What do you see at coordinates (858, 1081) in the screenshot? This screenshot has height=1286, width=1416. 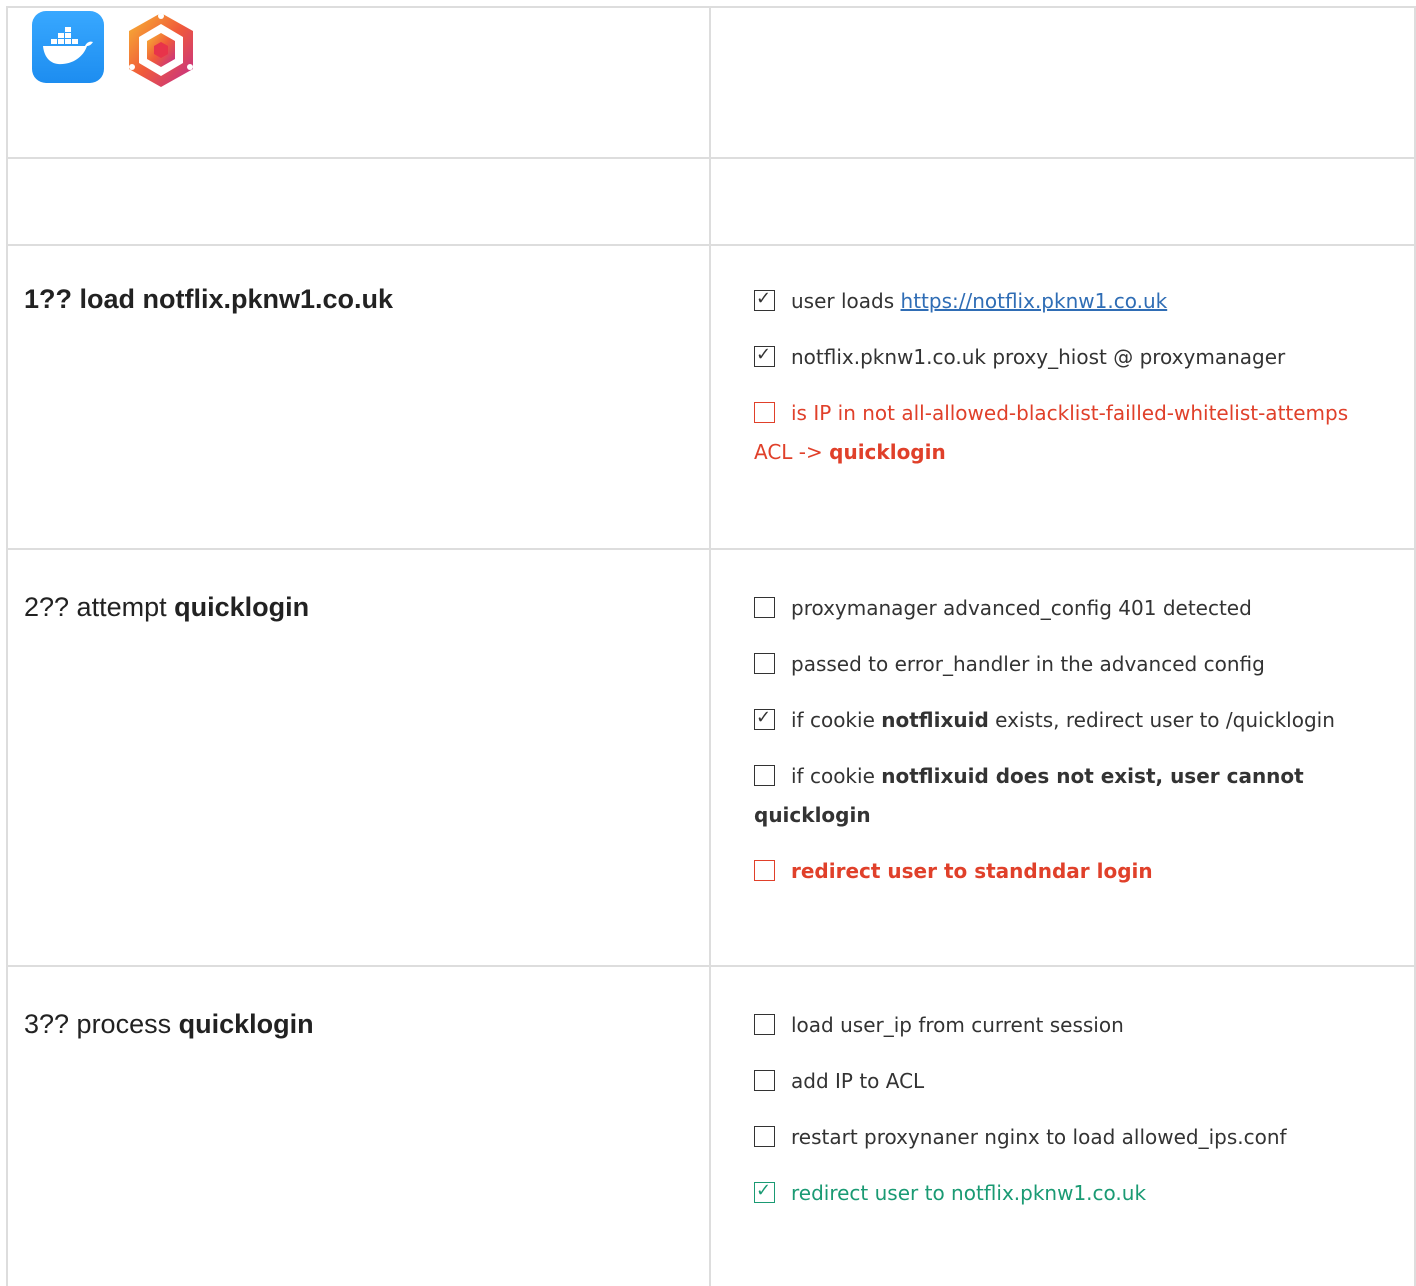 I see `item-text: add IP to ACL` at bounding box center [858, 1081].